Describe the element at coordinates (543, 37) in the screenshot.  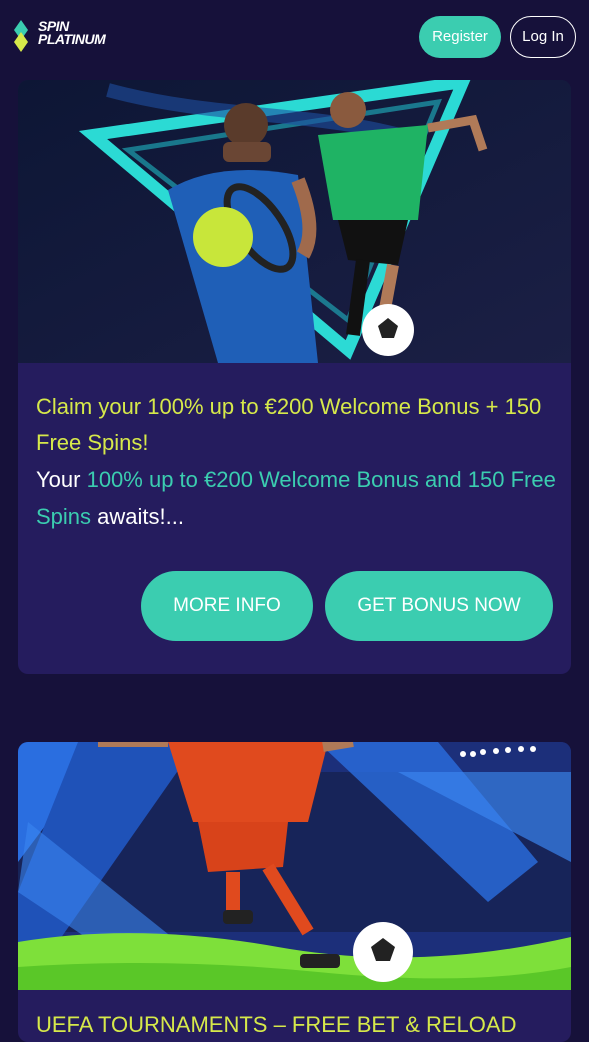
I see `login-button: Log In` at that location.